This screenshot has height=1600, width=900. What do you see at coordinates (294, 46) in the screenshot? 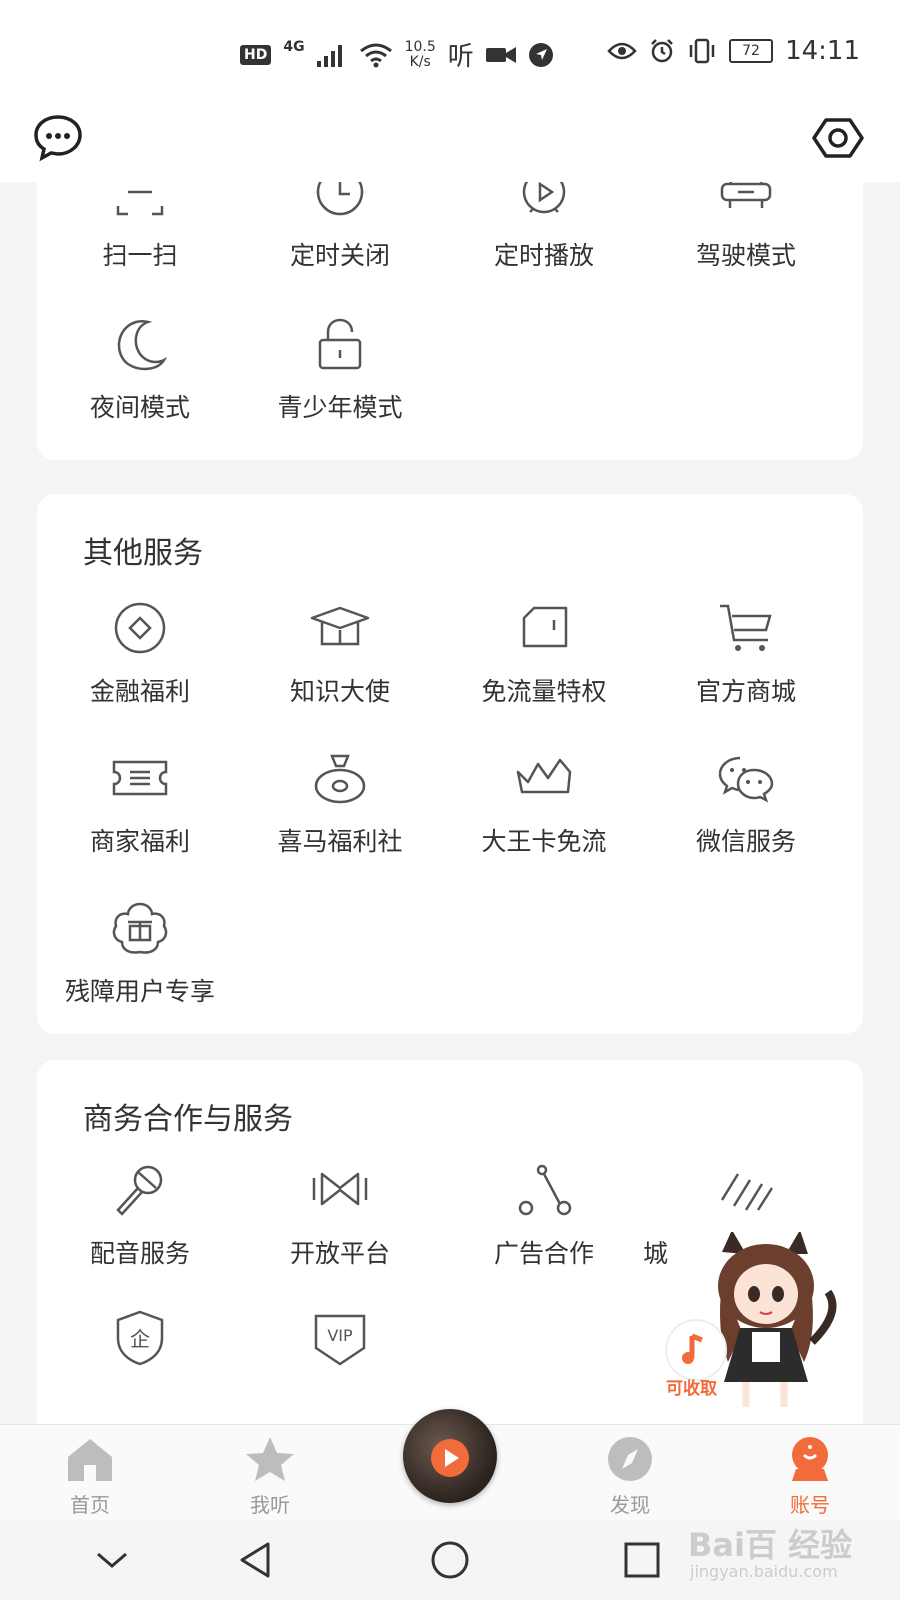
I see `network-label: 4G` at bounding box center [294, 46].